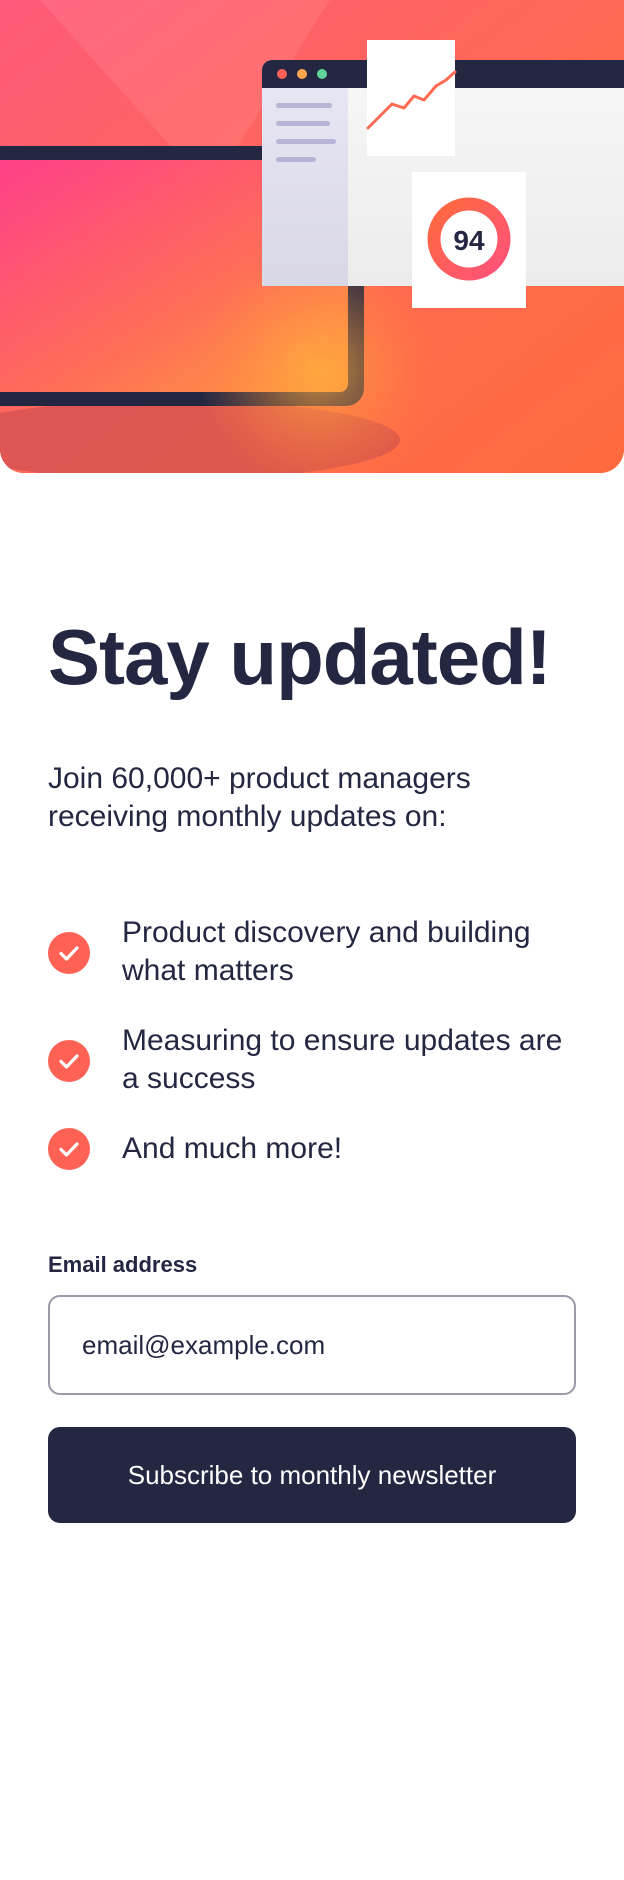 Image resolution: width=624 pixels, height=1880 pixels. I want to click on page-title: Stay updated!, so click(300, 657).